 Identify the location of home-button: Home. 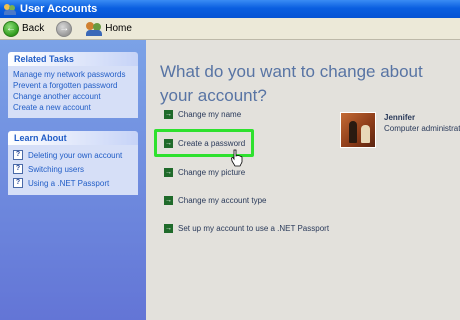
(105, 29).